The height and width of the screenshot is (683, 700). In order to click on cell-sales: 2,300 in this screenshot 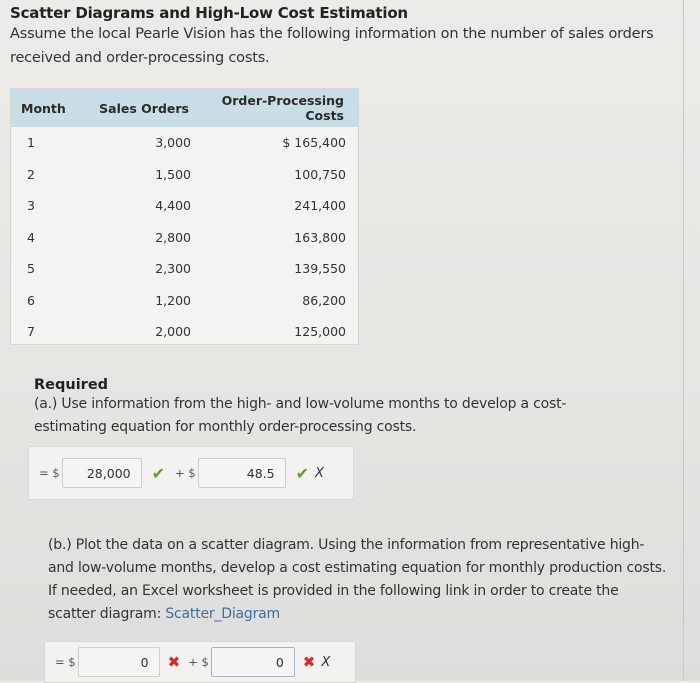, I will do `click(173, 269)`.